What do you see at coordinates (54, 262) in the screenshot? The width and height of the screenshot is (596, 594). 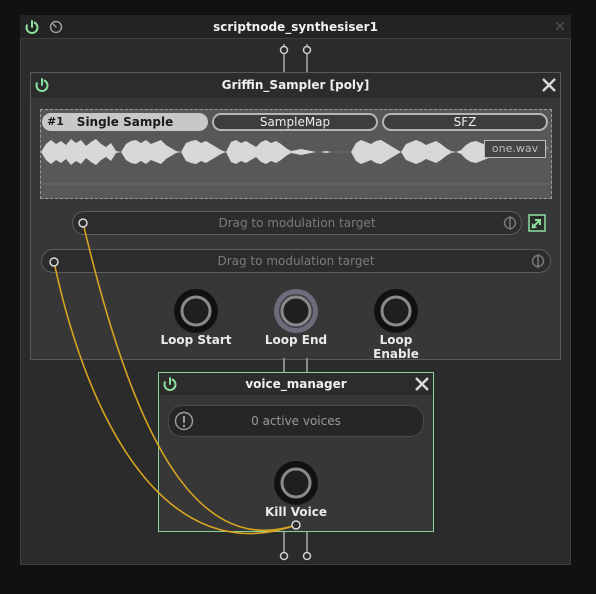 I see `modulation-source-2-port` at bounding box center [54, 262].